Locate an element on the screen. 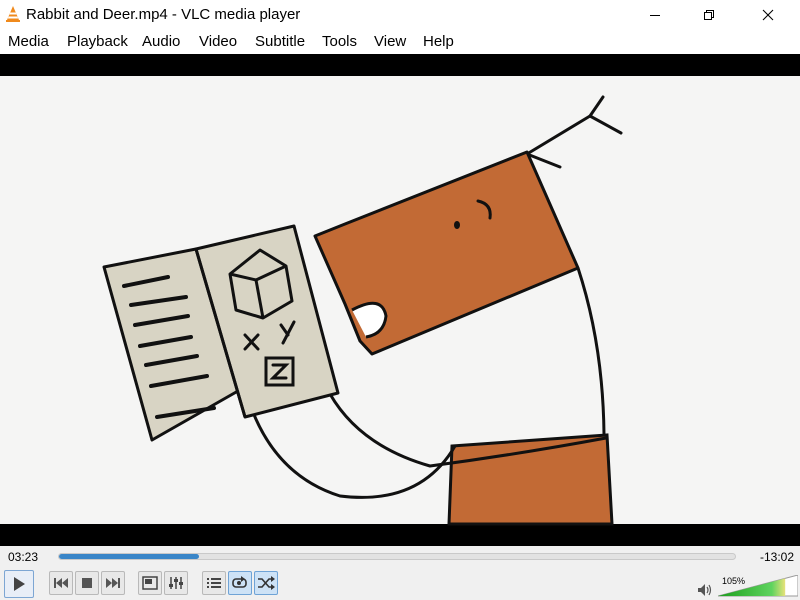 The width and height of the screenshot is (800, 600). shuffle-icon is located at coordinates (266, 583).